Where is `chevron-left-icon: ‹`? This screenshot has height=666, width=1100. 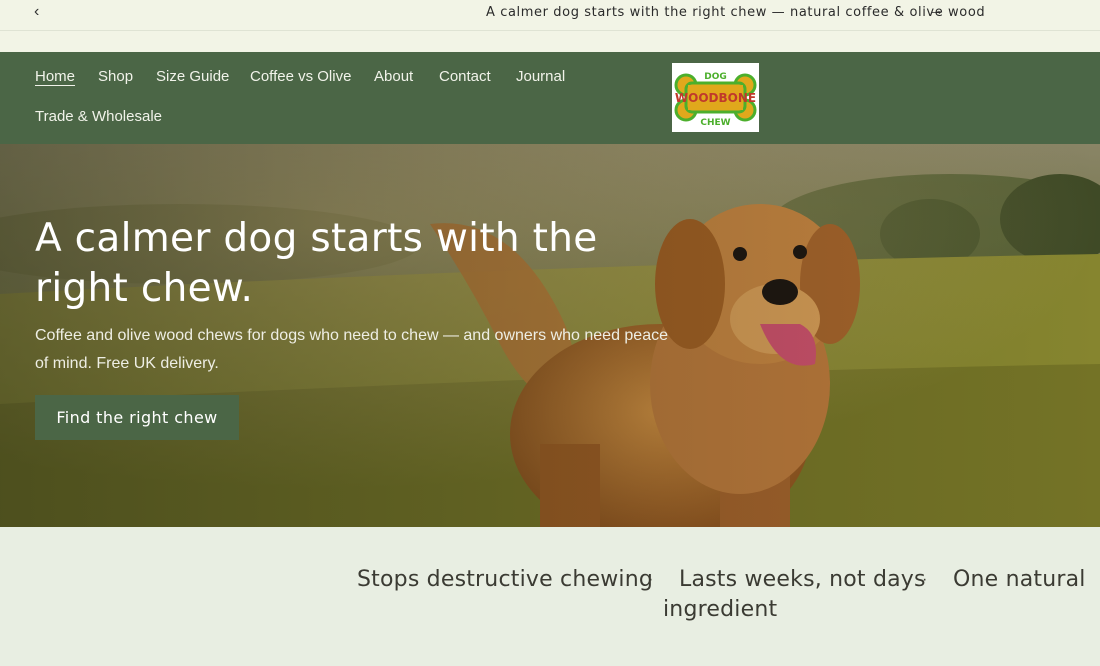
chevron-left-icon: ‹ is located at coordinates (36, 12).